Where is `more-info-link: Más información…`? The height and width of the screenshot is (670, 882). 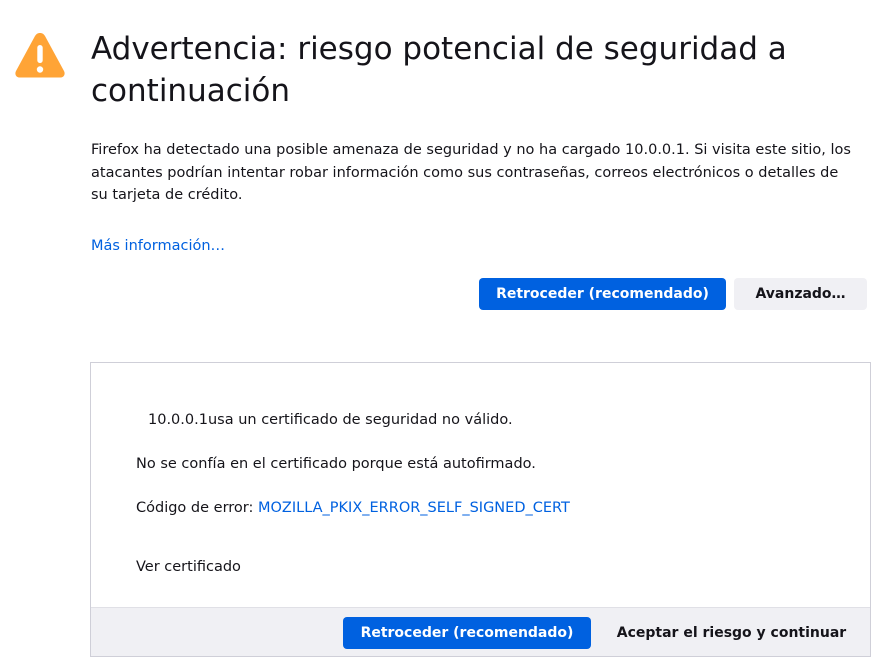 more-info-link: Más información… is located at coordinates (158, 246).